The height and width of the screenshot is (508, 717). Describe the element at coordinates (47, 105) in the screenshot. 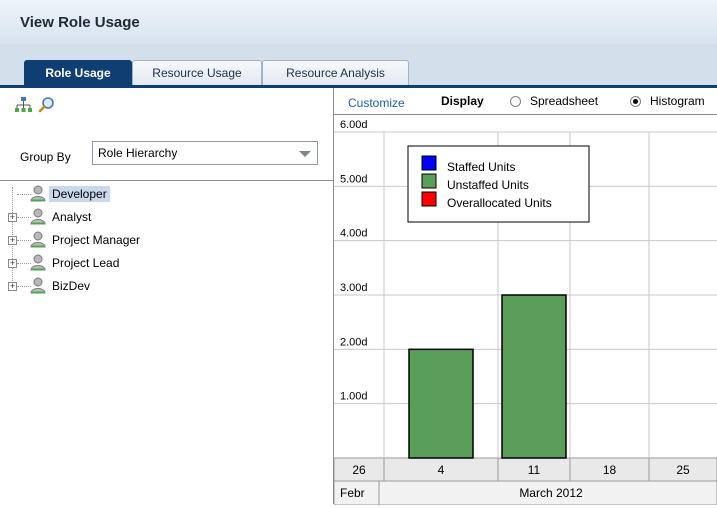

I see `search-icon` at that location.